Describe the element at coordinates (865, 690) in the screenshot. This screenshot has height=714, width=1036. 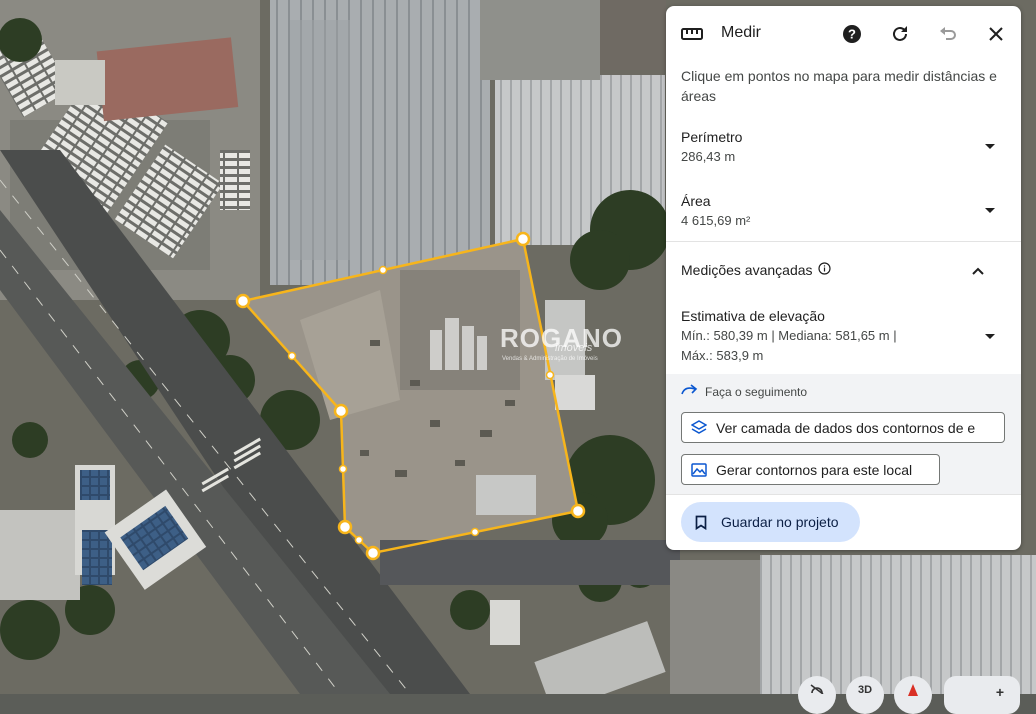
I see `3d-label: 3D` at that location.